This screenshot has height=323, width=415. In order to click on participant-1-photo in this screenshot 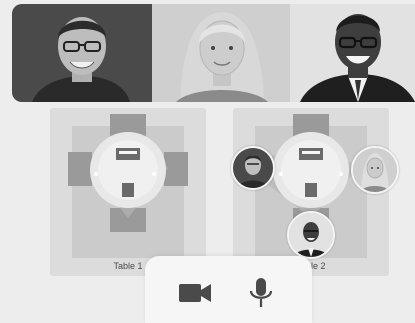, I will do `click(82, 53)`.